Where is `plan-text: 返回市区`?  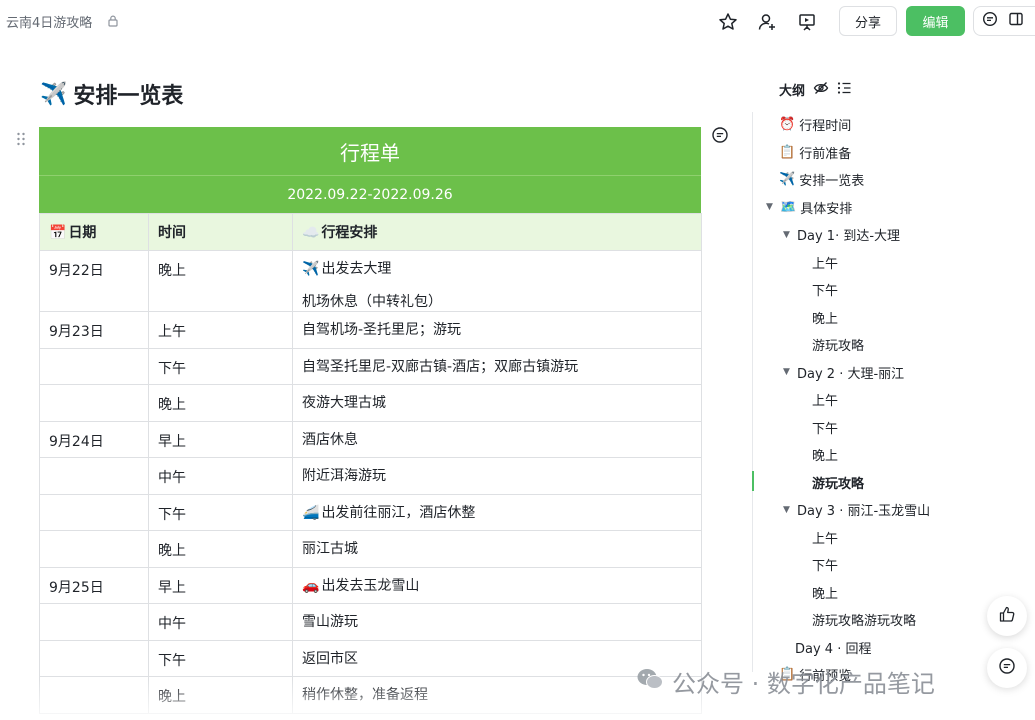 plan-text: 返回市区 is located at coordinates (330, 658).